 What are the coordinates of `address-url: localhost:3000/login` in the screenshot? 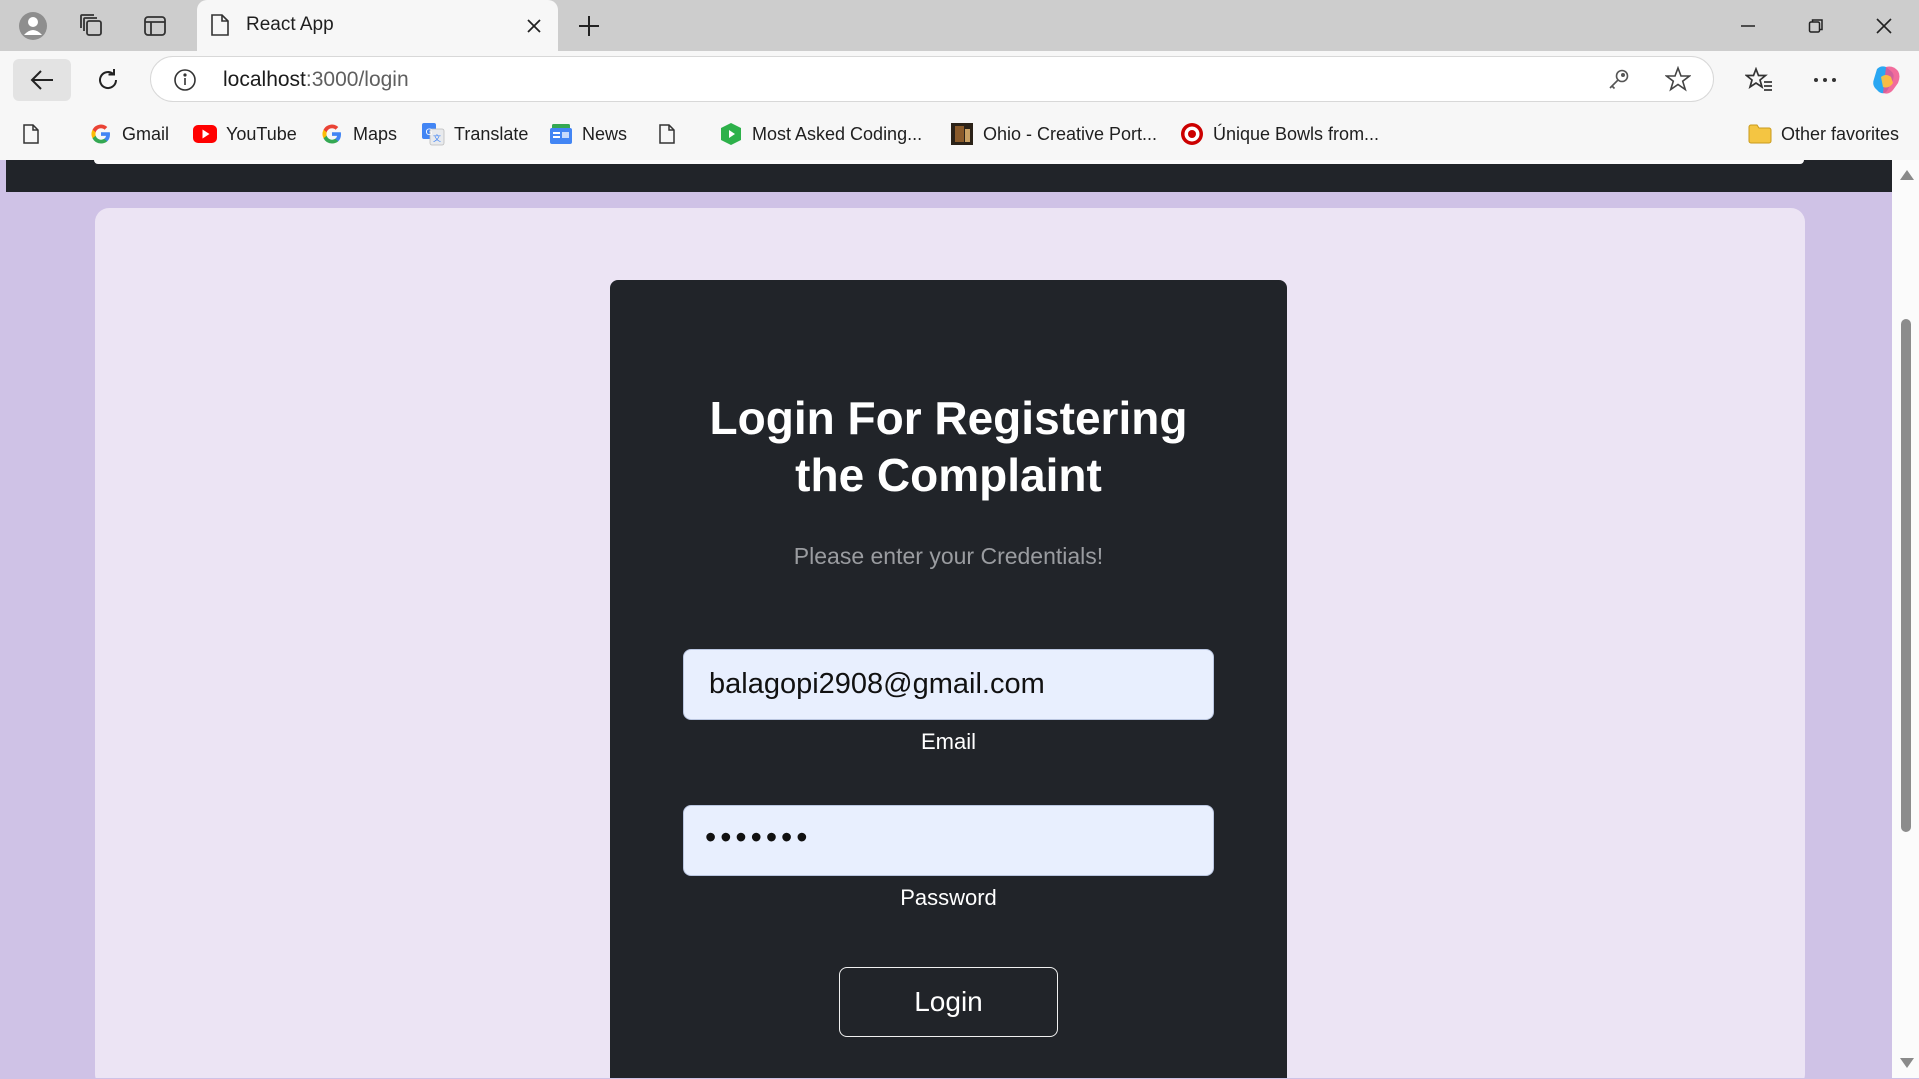 It's located at (316, 80).